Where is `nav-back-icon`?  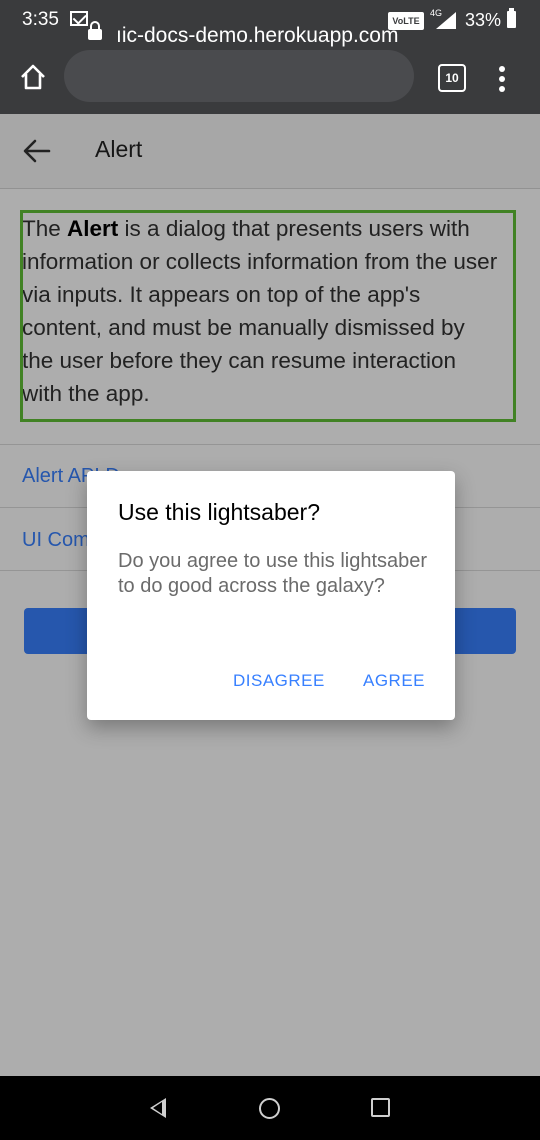 nav-back-icon is located at coordinates (158, 1108).